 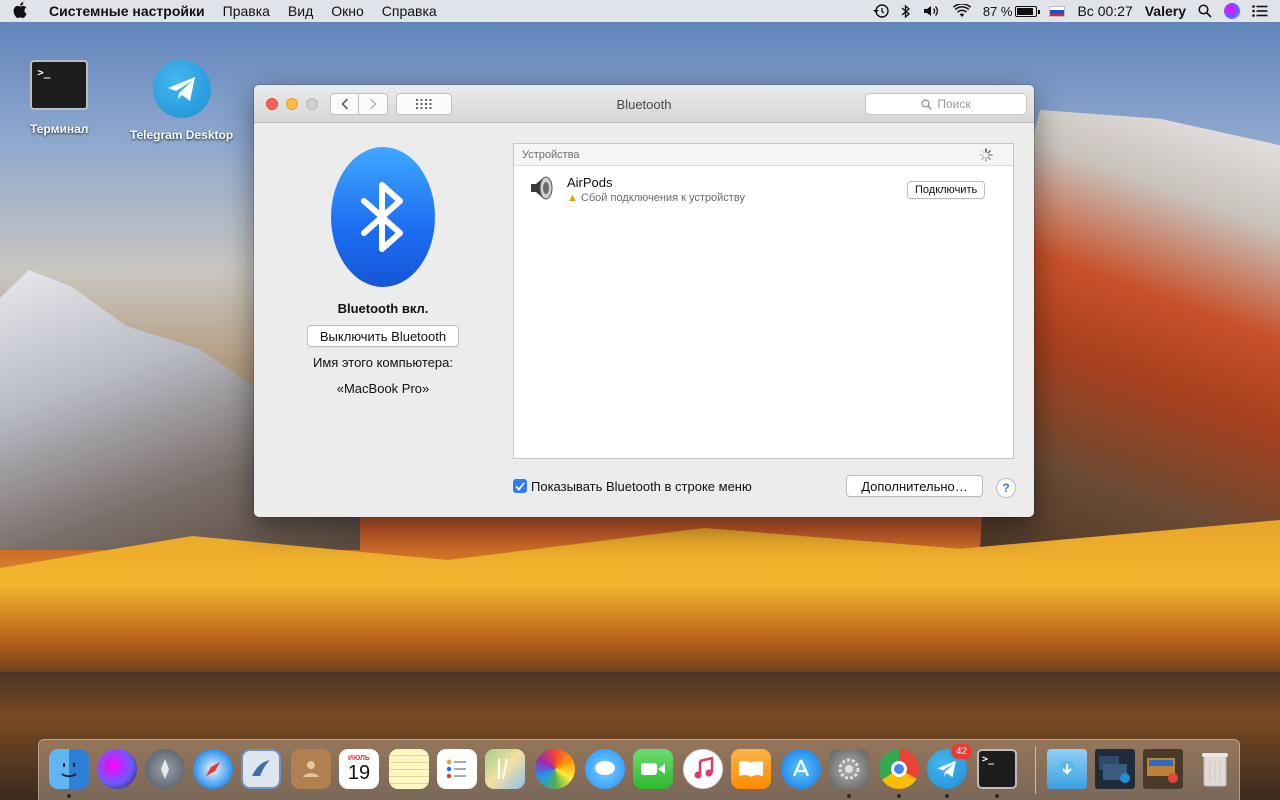 I want to click on itunes-icon, so click(x=703, y=769).